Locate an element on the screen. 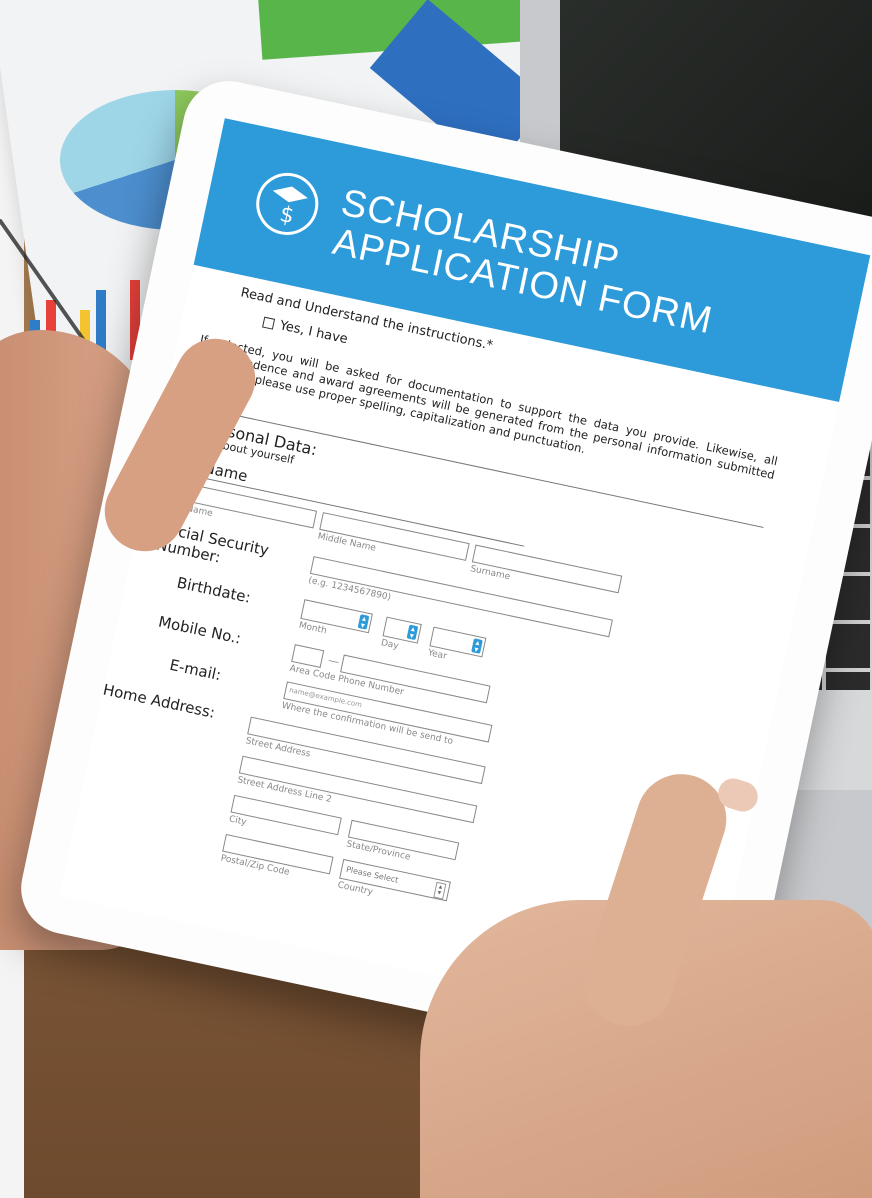 This screenshot has width=872, height=1198. day-hint: Day is located at coordinates (389, 645).